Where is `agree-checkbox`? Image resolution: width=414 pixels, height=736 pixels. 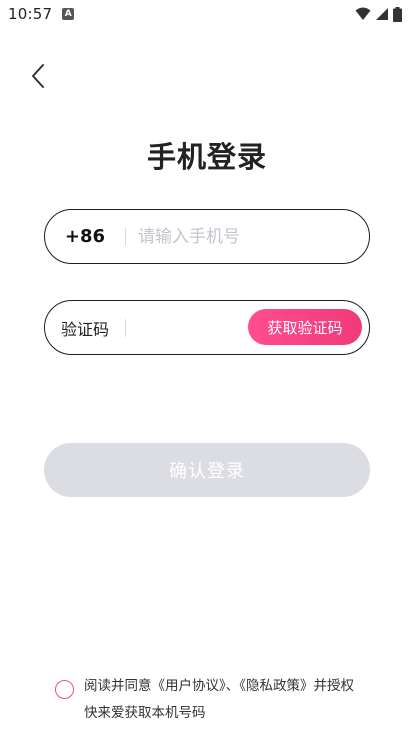
agree-checkbox is located at coordinates (64, 689).